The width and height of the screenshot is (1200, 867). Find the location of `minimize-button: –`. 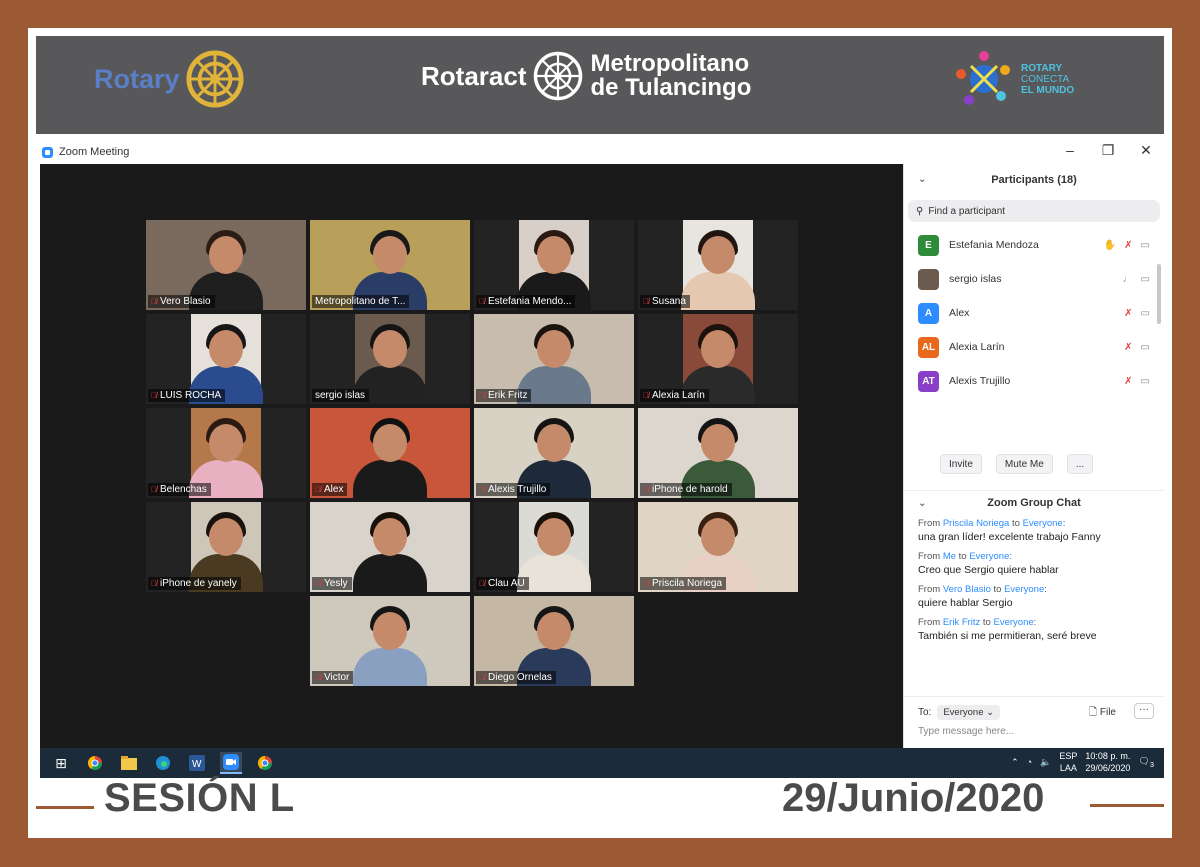

minimize-button: – is located at coordinates (1070, 150).